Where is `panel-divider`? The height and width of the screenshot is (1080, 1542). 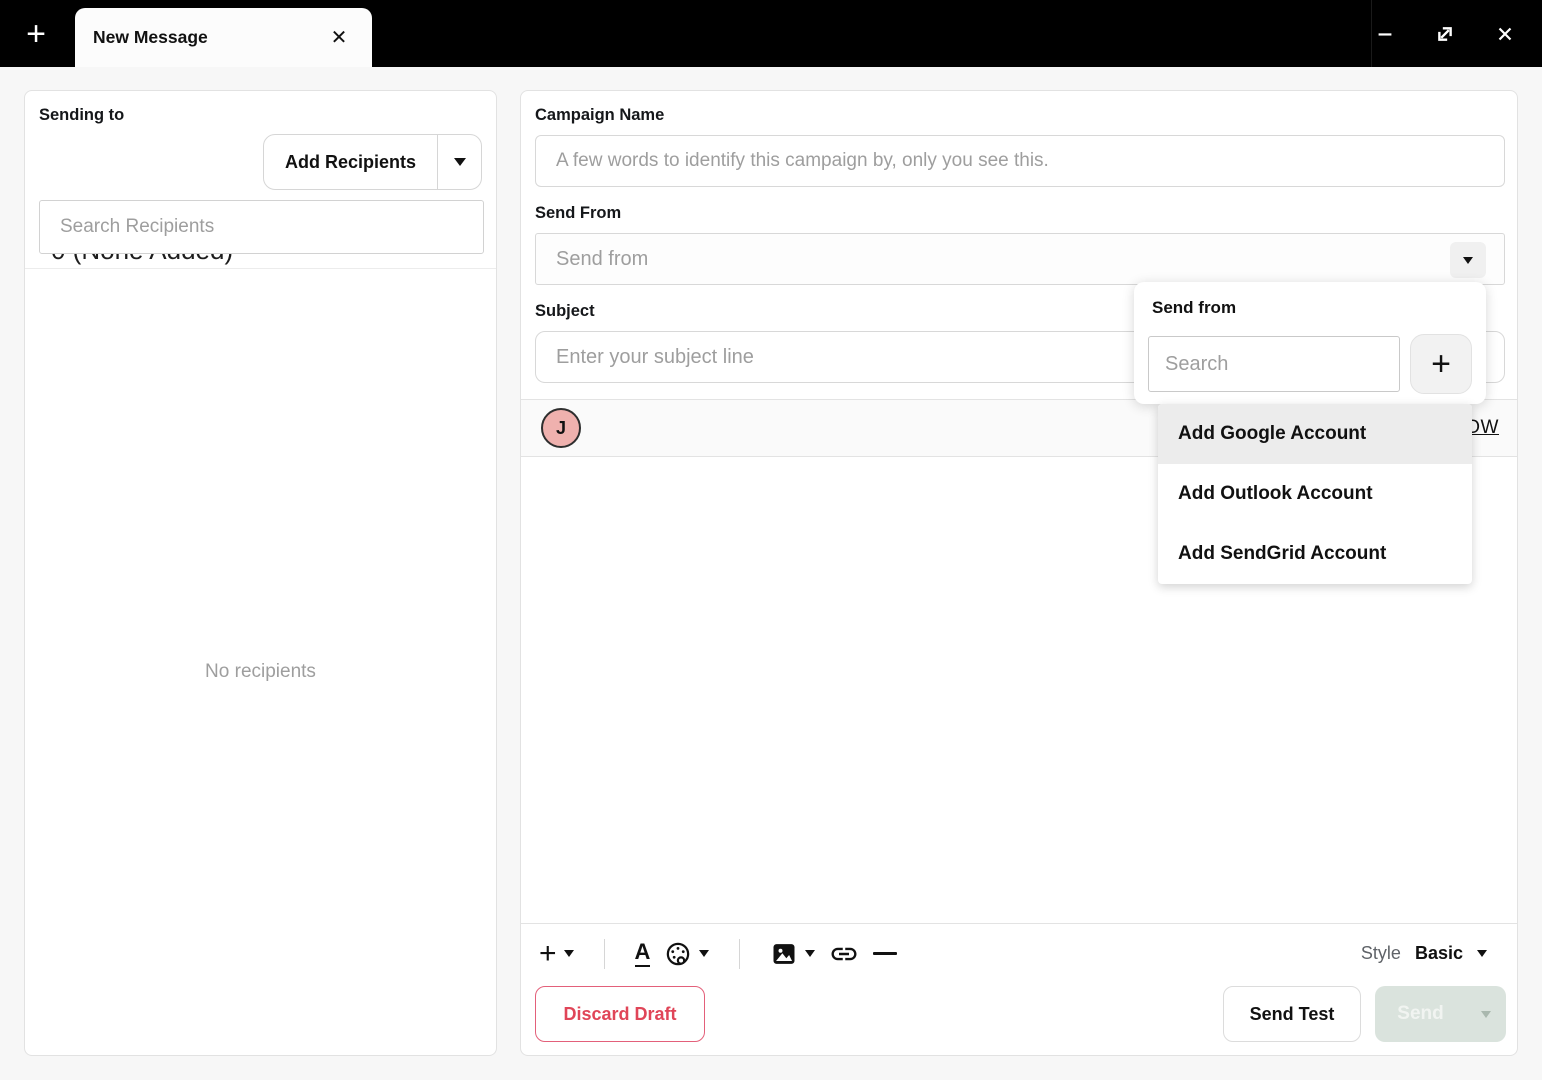 panel-divider is located at coordinates (260, 268).